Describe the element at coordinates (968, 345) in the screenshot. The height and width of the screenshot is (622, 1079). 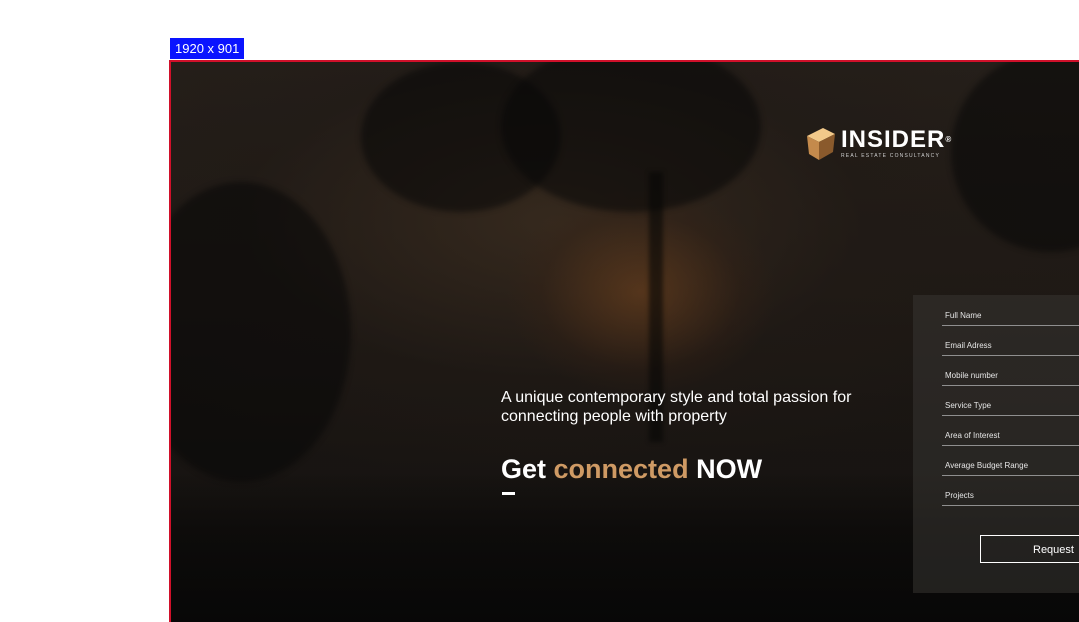
I see `field-label: Email Adress` at that location.